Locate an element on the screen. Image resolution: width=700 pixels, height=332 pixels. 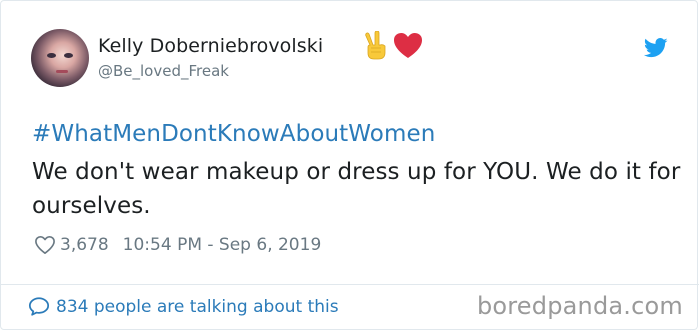
tweet-meta: 3,678 10:54 PM - Sep 6, 2019 is located at coordinates (177, 245).